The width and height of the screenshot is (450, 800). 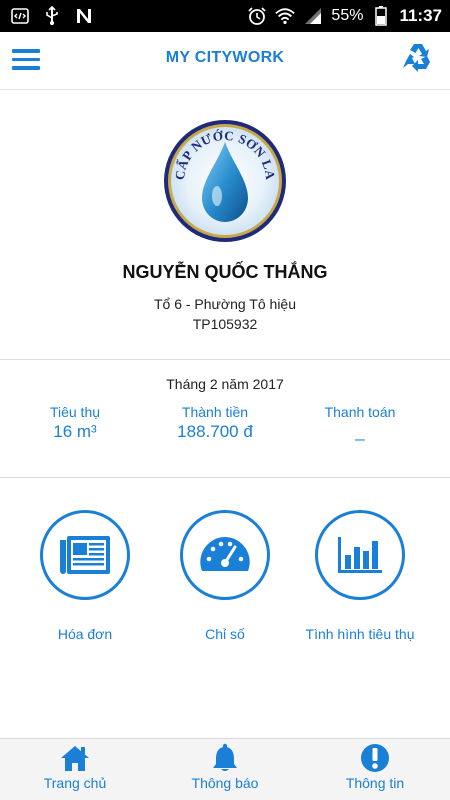 What do you see at coordinates (215, 412) in the screenshot?
I see `amount-label: Thành tiền` at bounding box center [215, 412].